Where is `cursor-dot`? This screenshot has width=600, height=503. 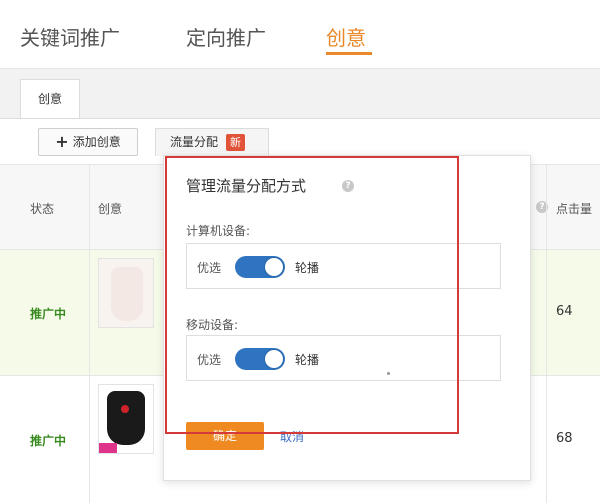
cursor-dot is located at coordinates (388, 373).